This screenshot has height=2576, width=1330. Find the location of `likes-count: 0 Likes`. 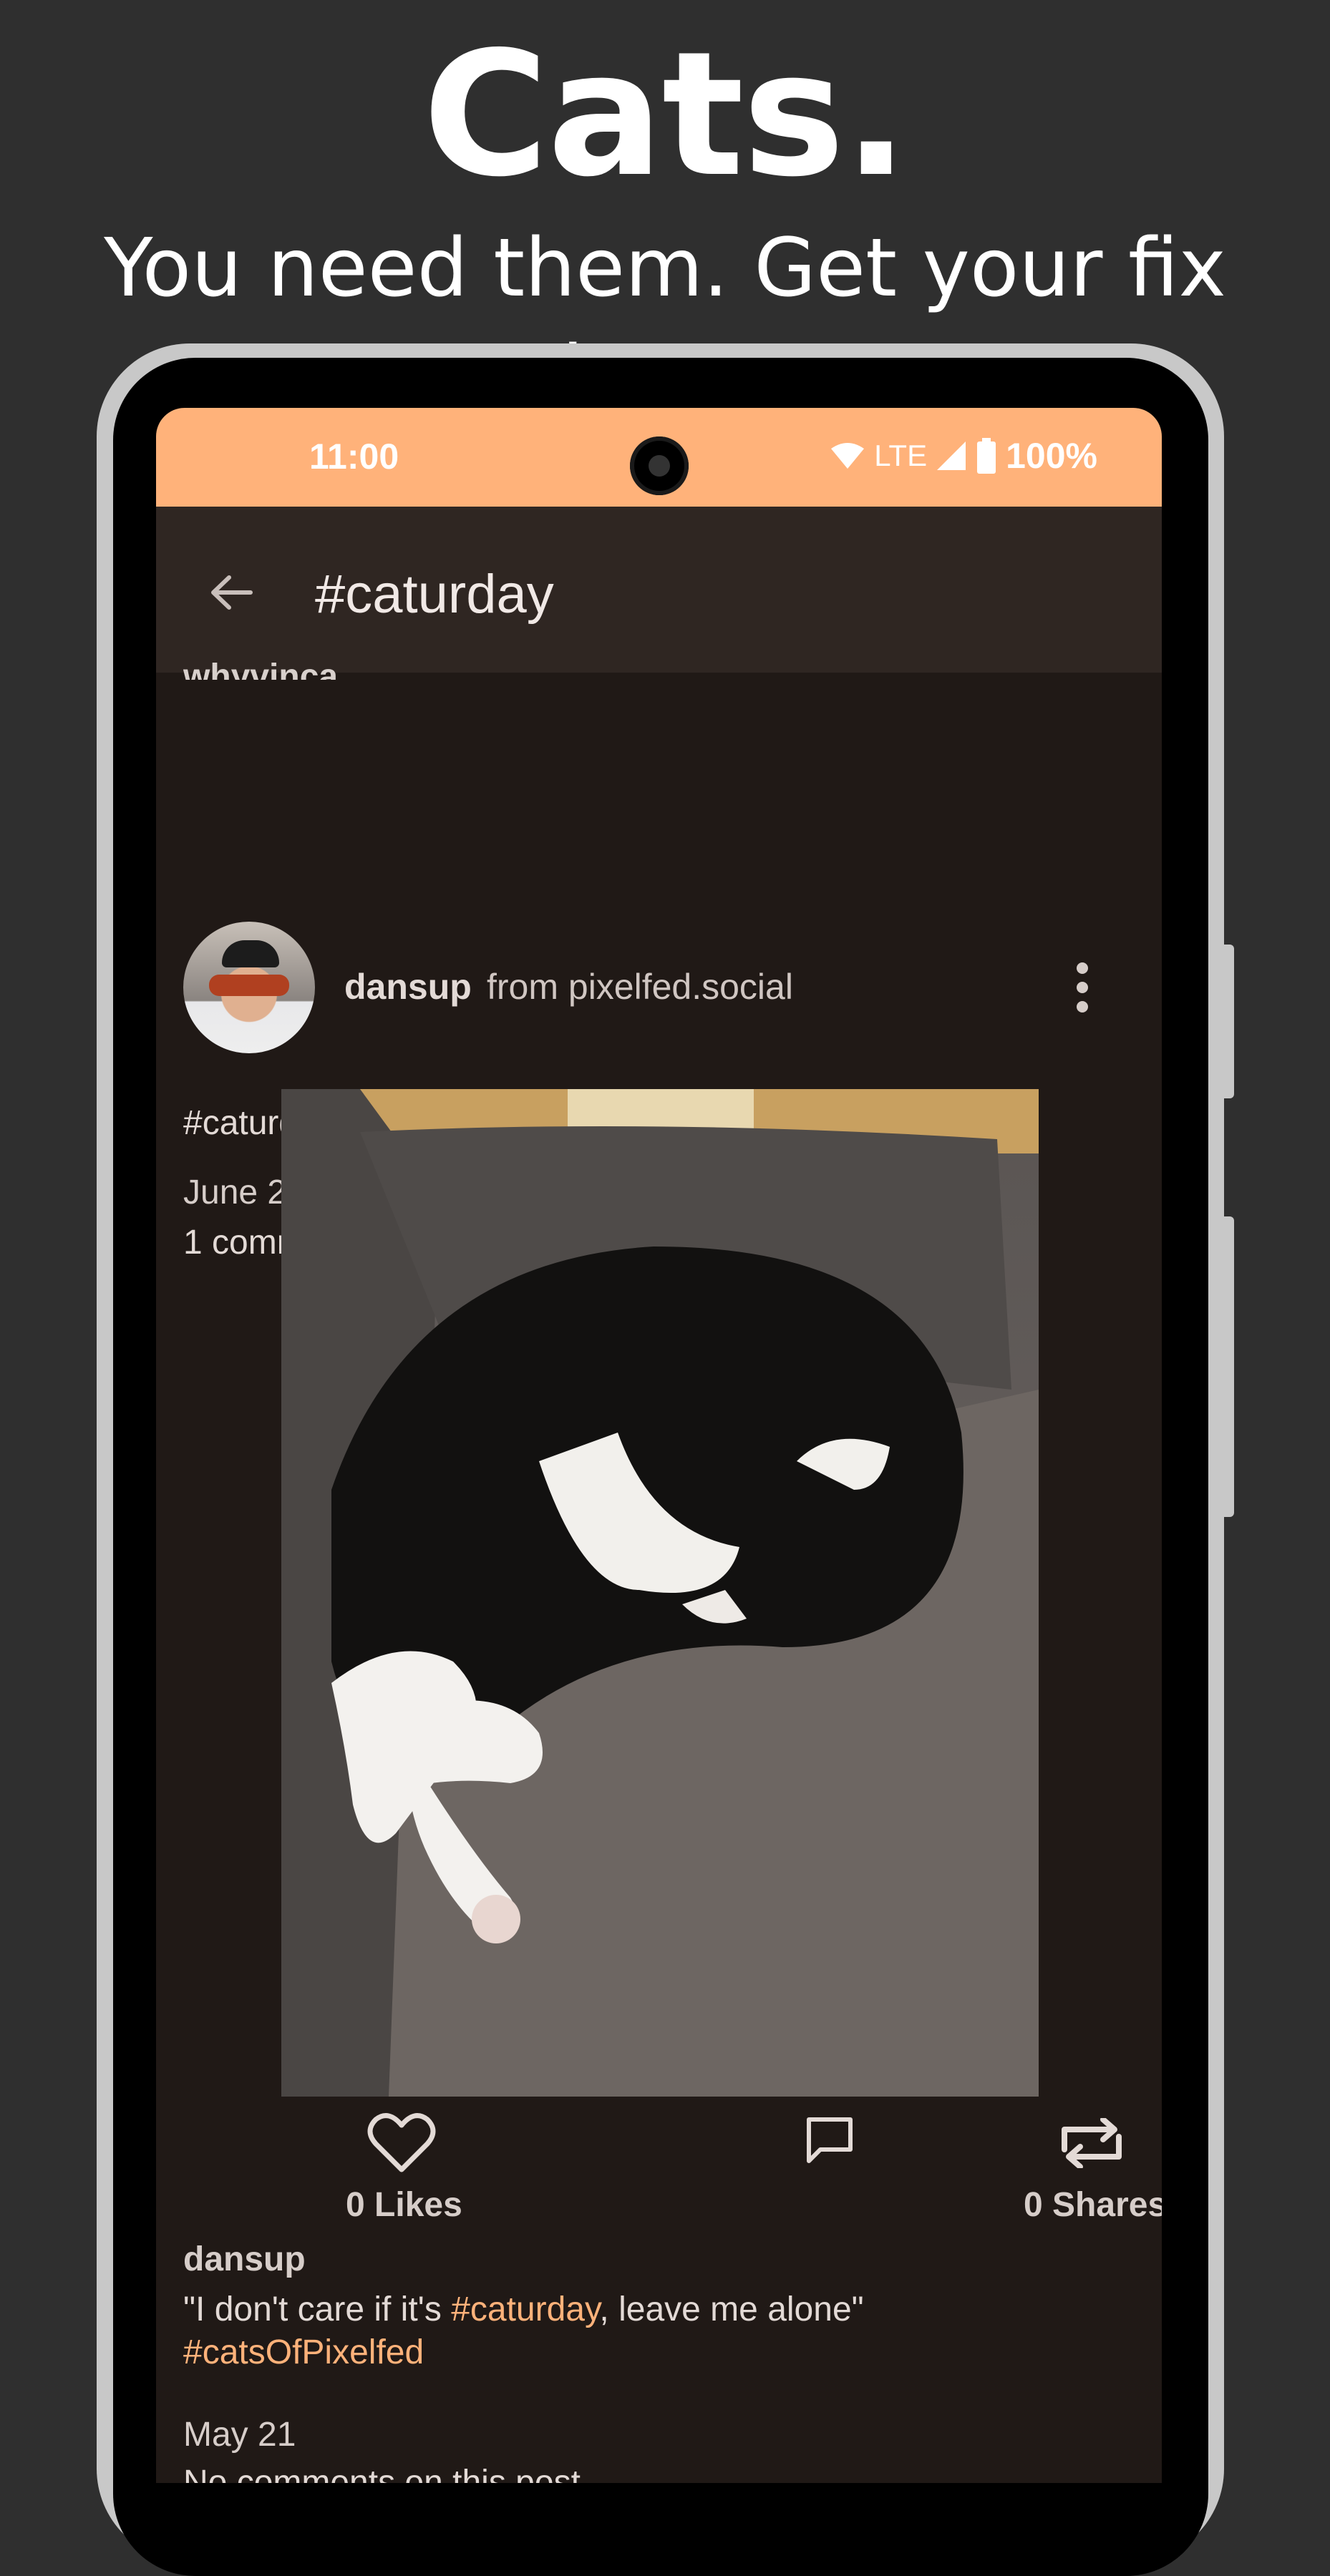

likes-count: 0 Likes is located at coordinates (404, 2205).